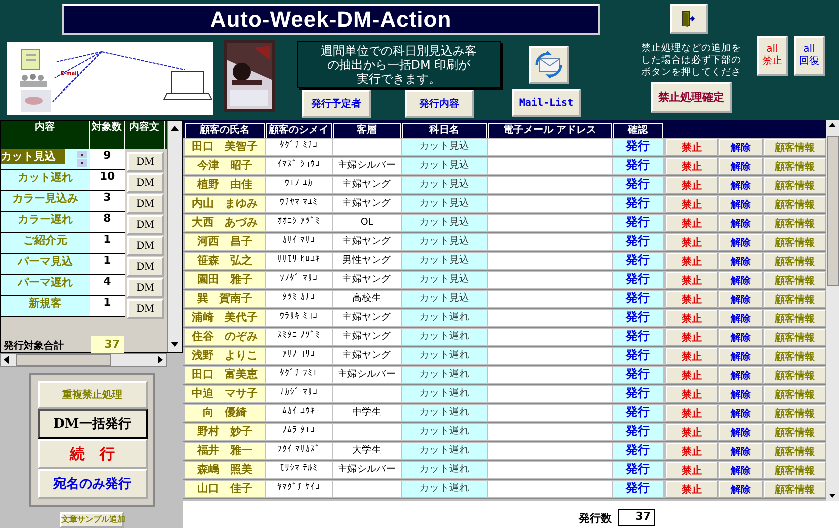  Describe the element at coordinates (45, 264) in the screenshot. I see `category-item: パーマ見込` at that location.